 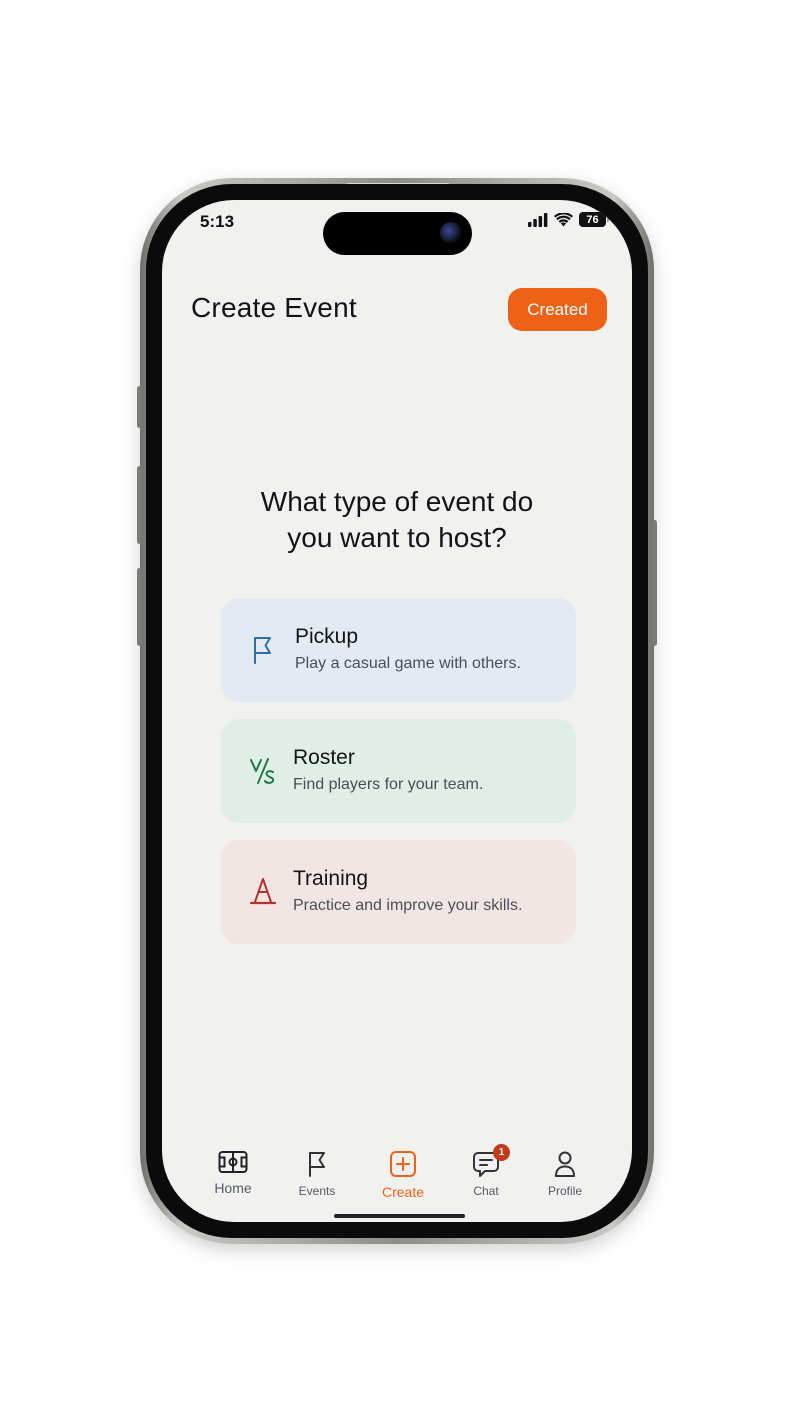 I want to click on option-roster-card: Roster Find players for your team., so click(x=398, y=771).